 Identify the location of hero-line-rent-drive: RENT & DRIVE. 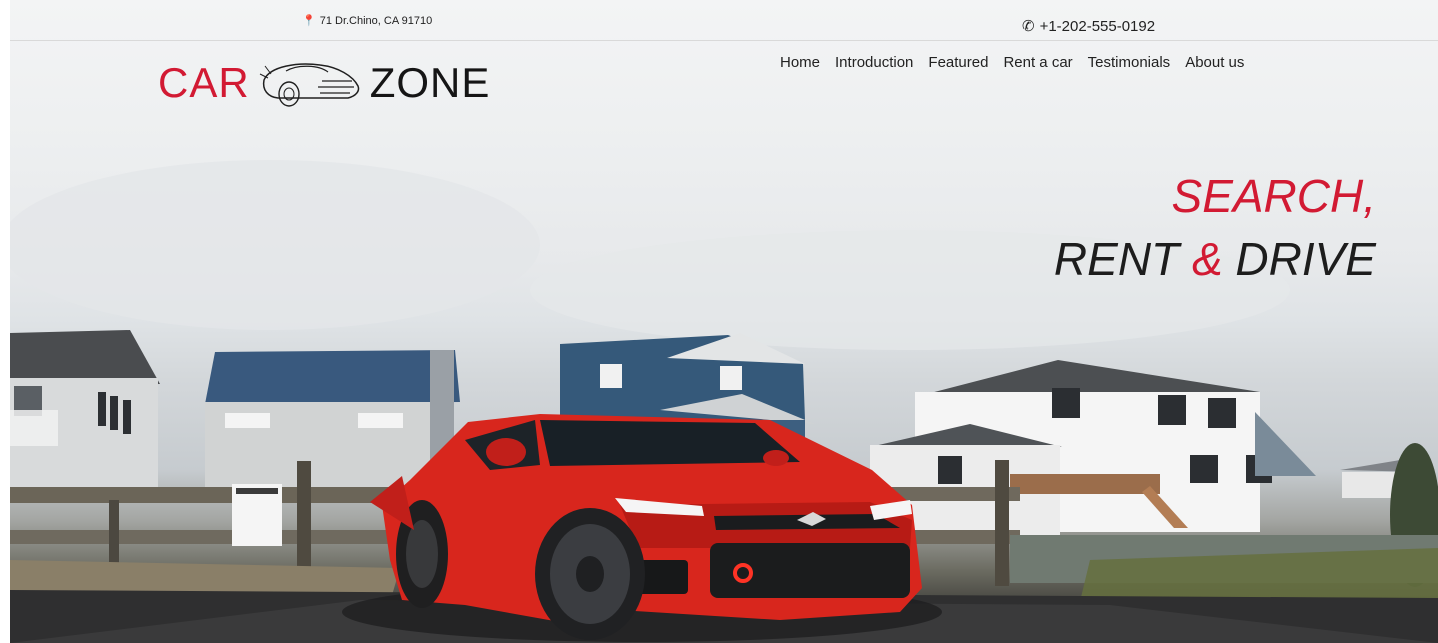
(1215, 259).